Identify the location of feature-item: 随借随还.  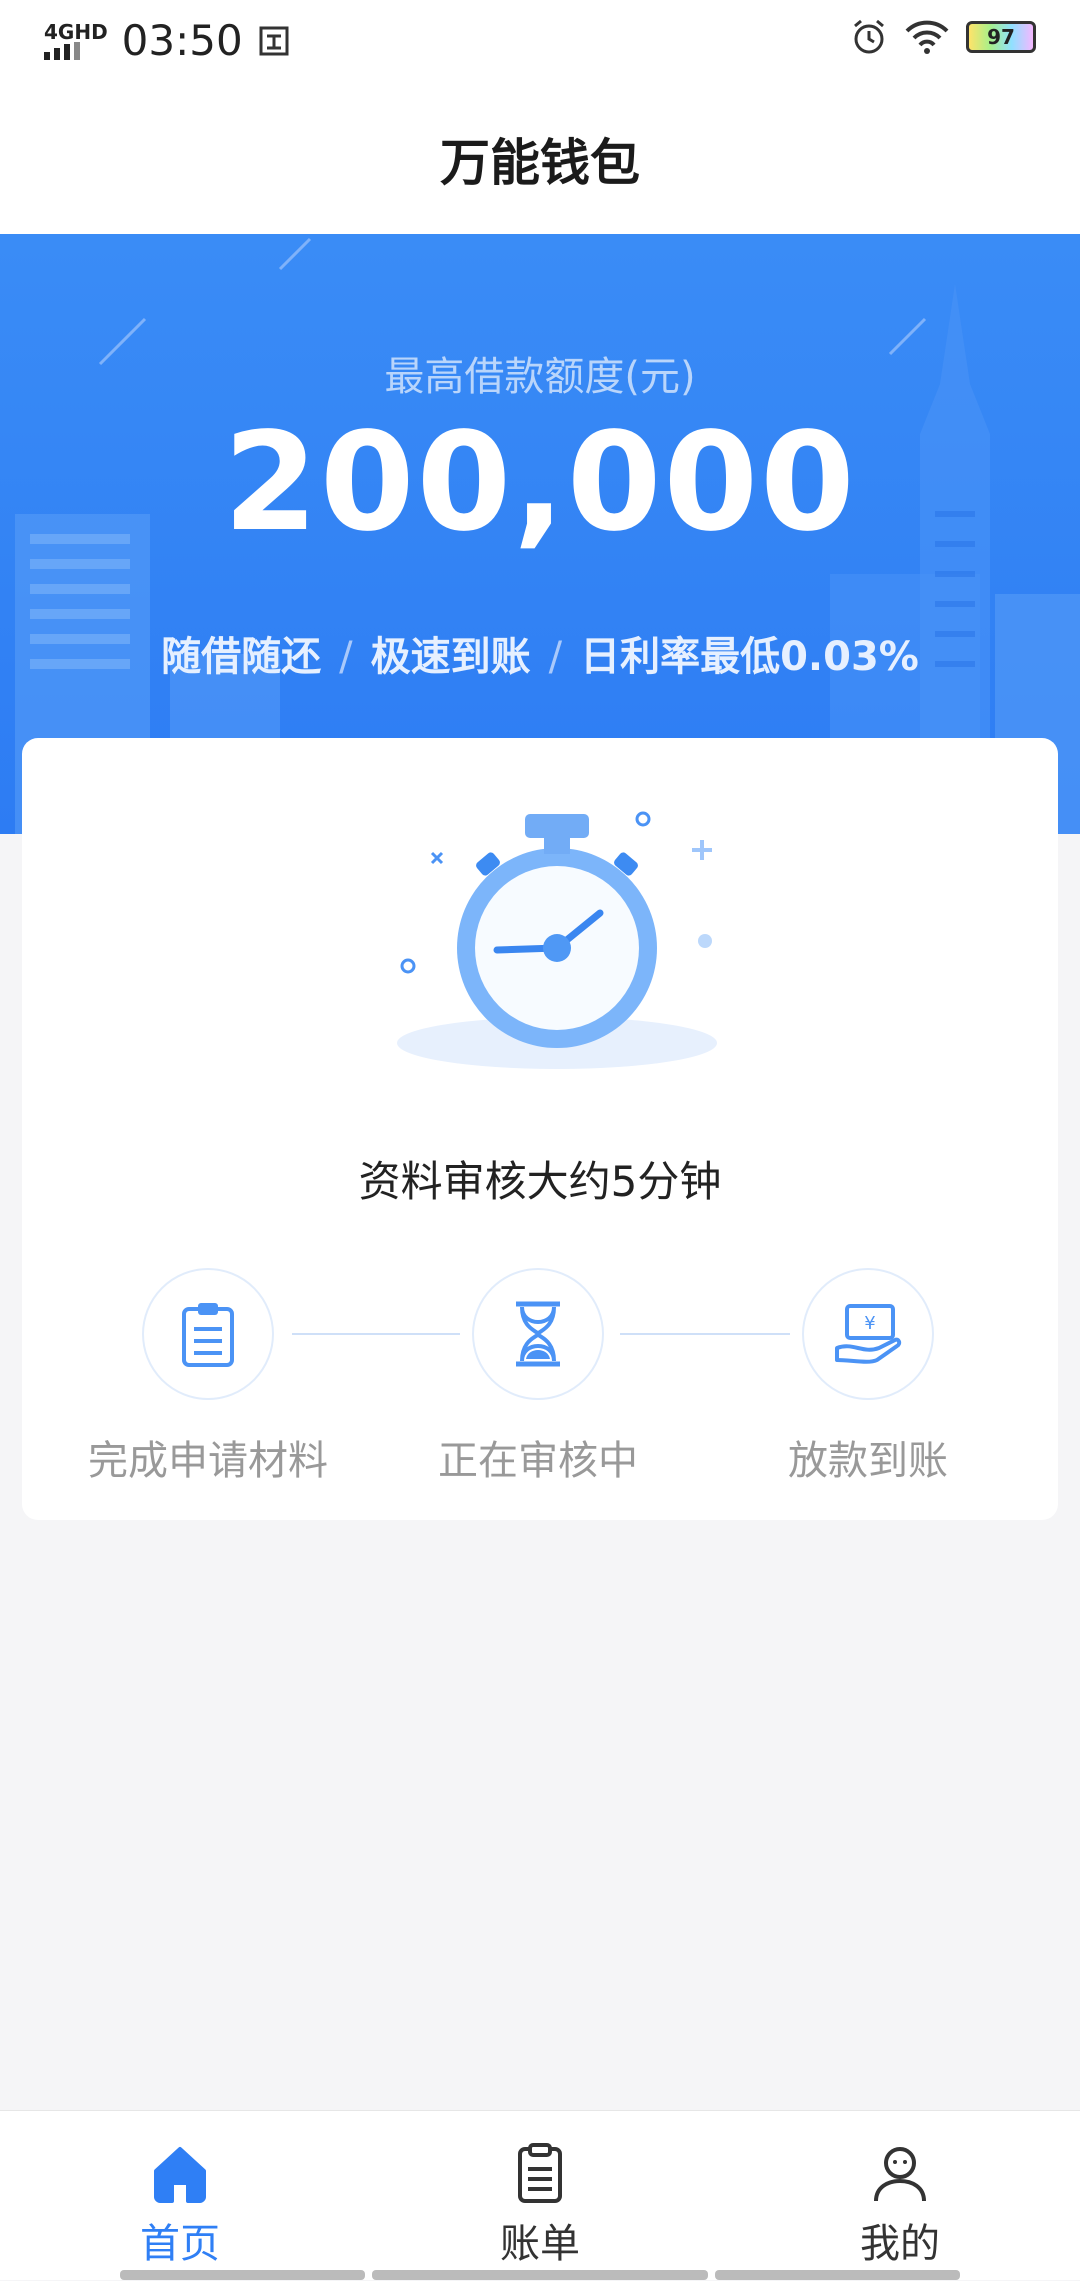
(241, 657).